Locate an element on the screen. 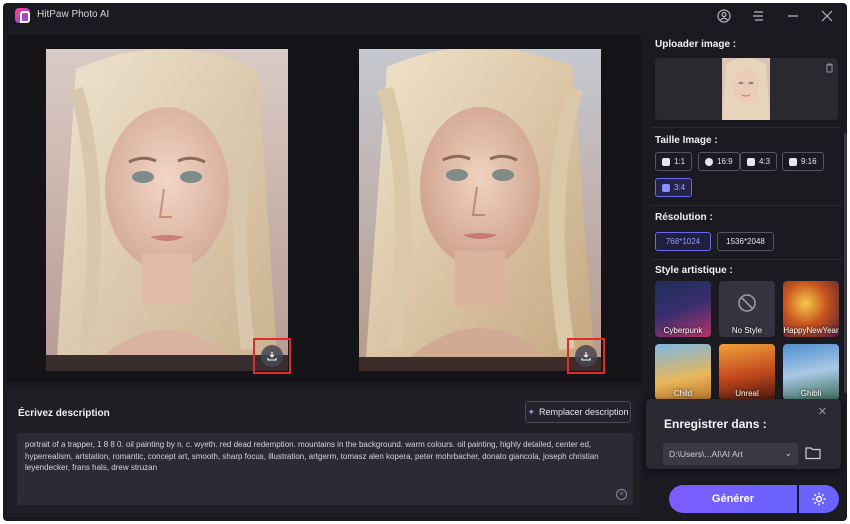 This screenshot has width=850, height=524. close-icon is located at coordinates (827, 16).